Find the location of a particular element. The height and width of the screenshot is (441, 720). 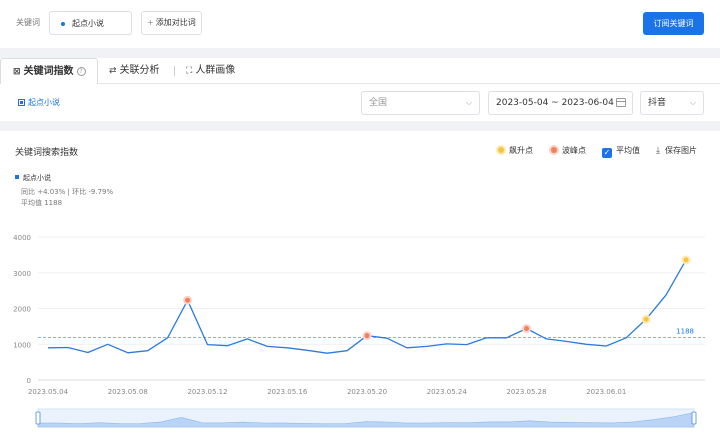

link-arrows-icon: ⇄ is located at coordinates (113, 71).